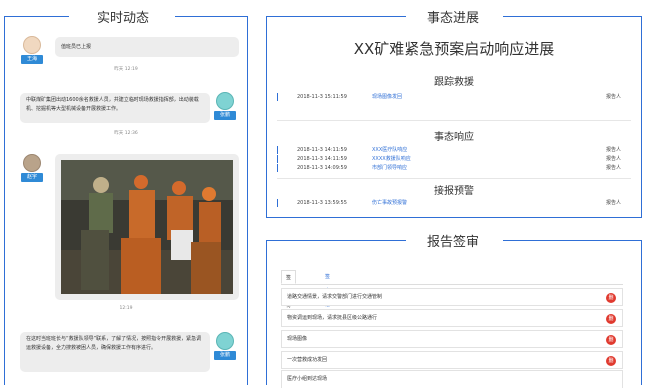 This screenshot has width=649, height=388. I want to click on timestamp: 12:19, so click(126, 308).